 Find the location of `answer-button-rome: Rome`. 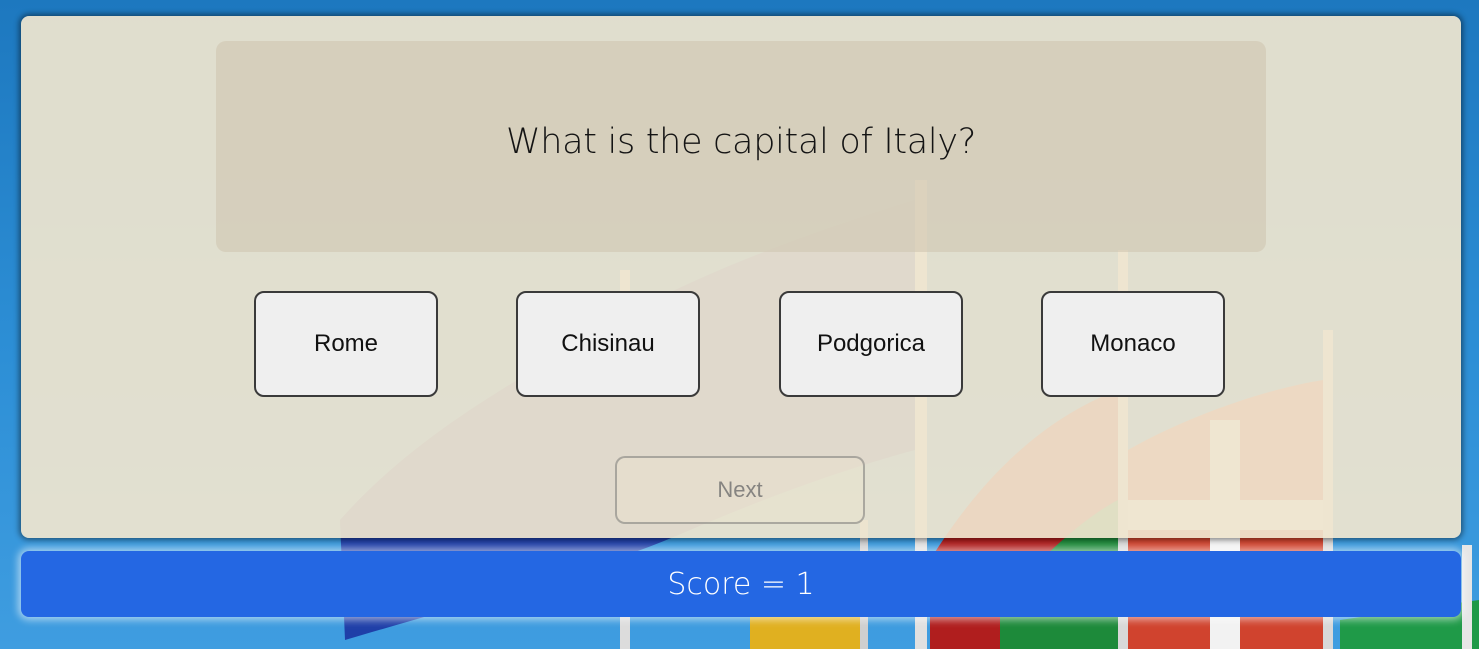

answer-button-rome: Rome is located at coordinates (346, 344).